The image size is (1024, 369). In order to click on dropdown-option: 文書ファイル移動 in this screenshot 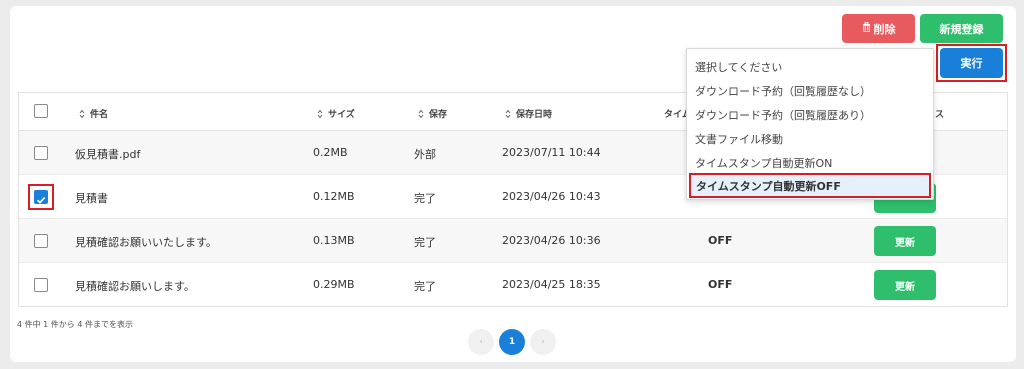, I will do `click(739, 139)`.